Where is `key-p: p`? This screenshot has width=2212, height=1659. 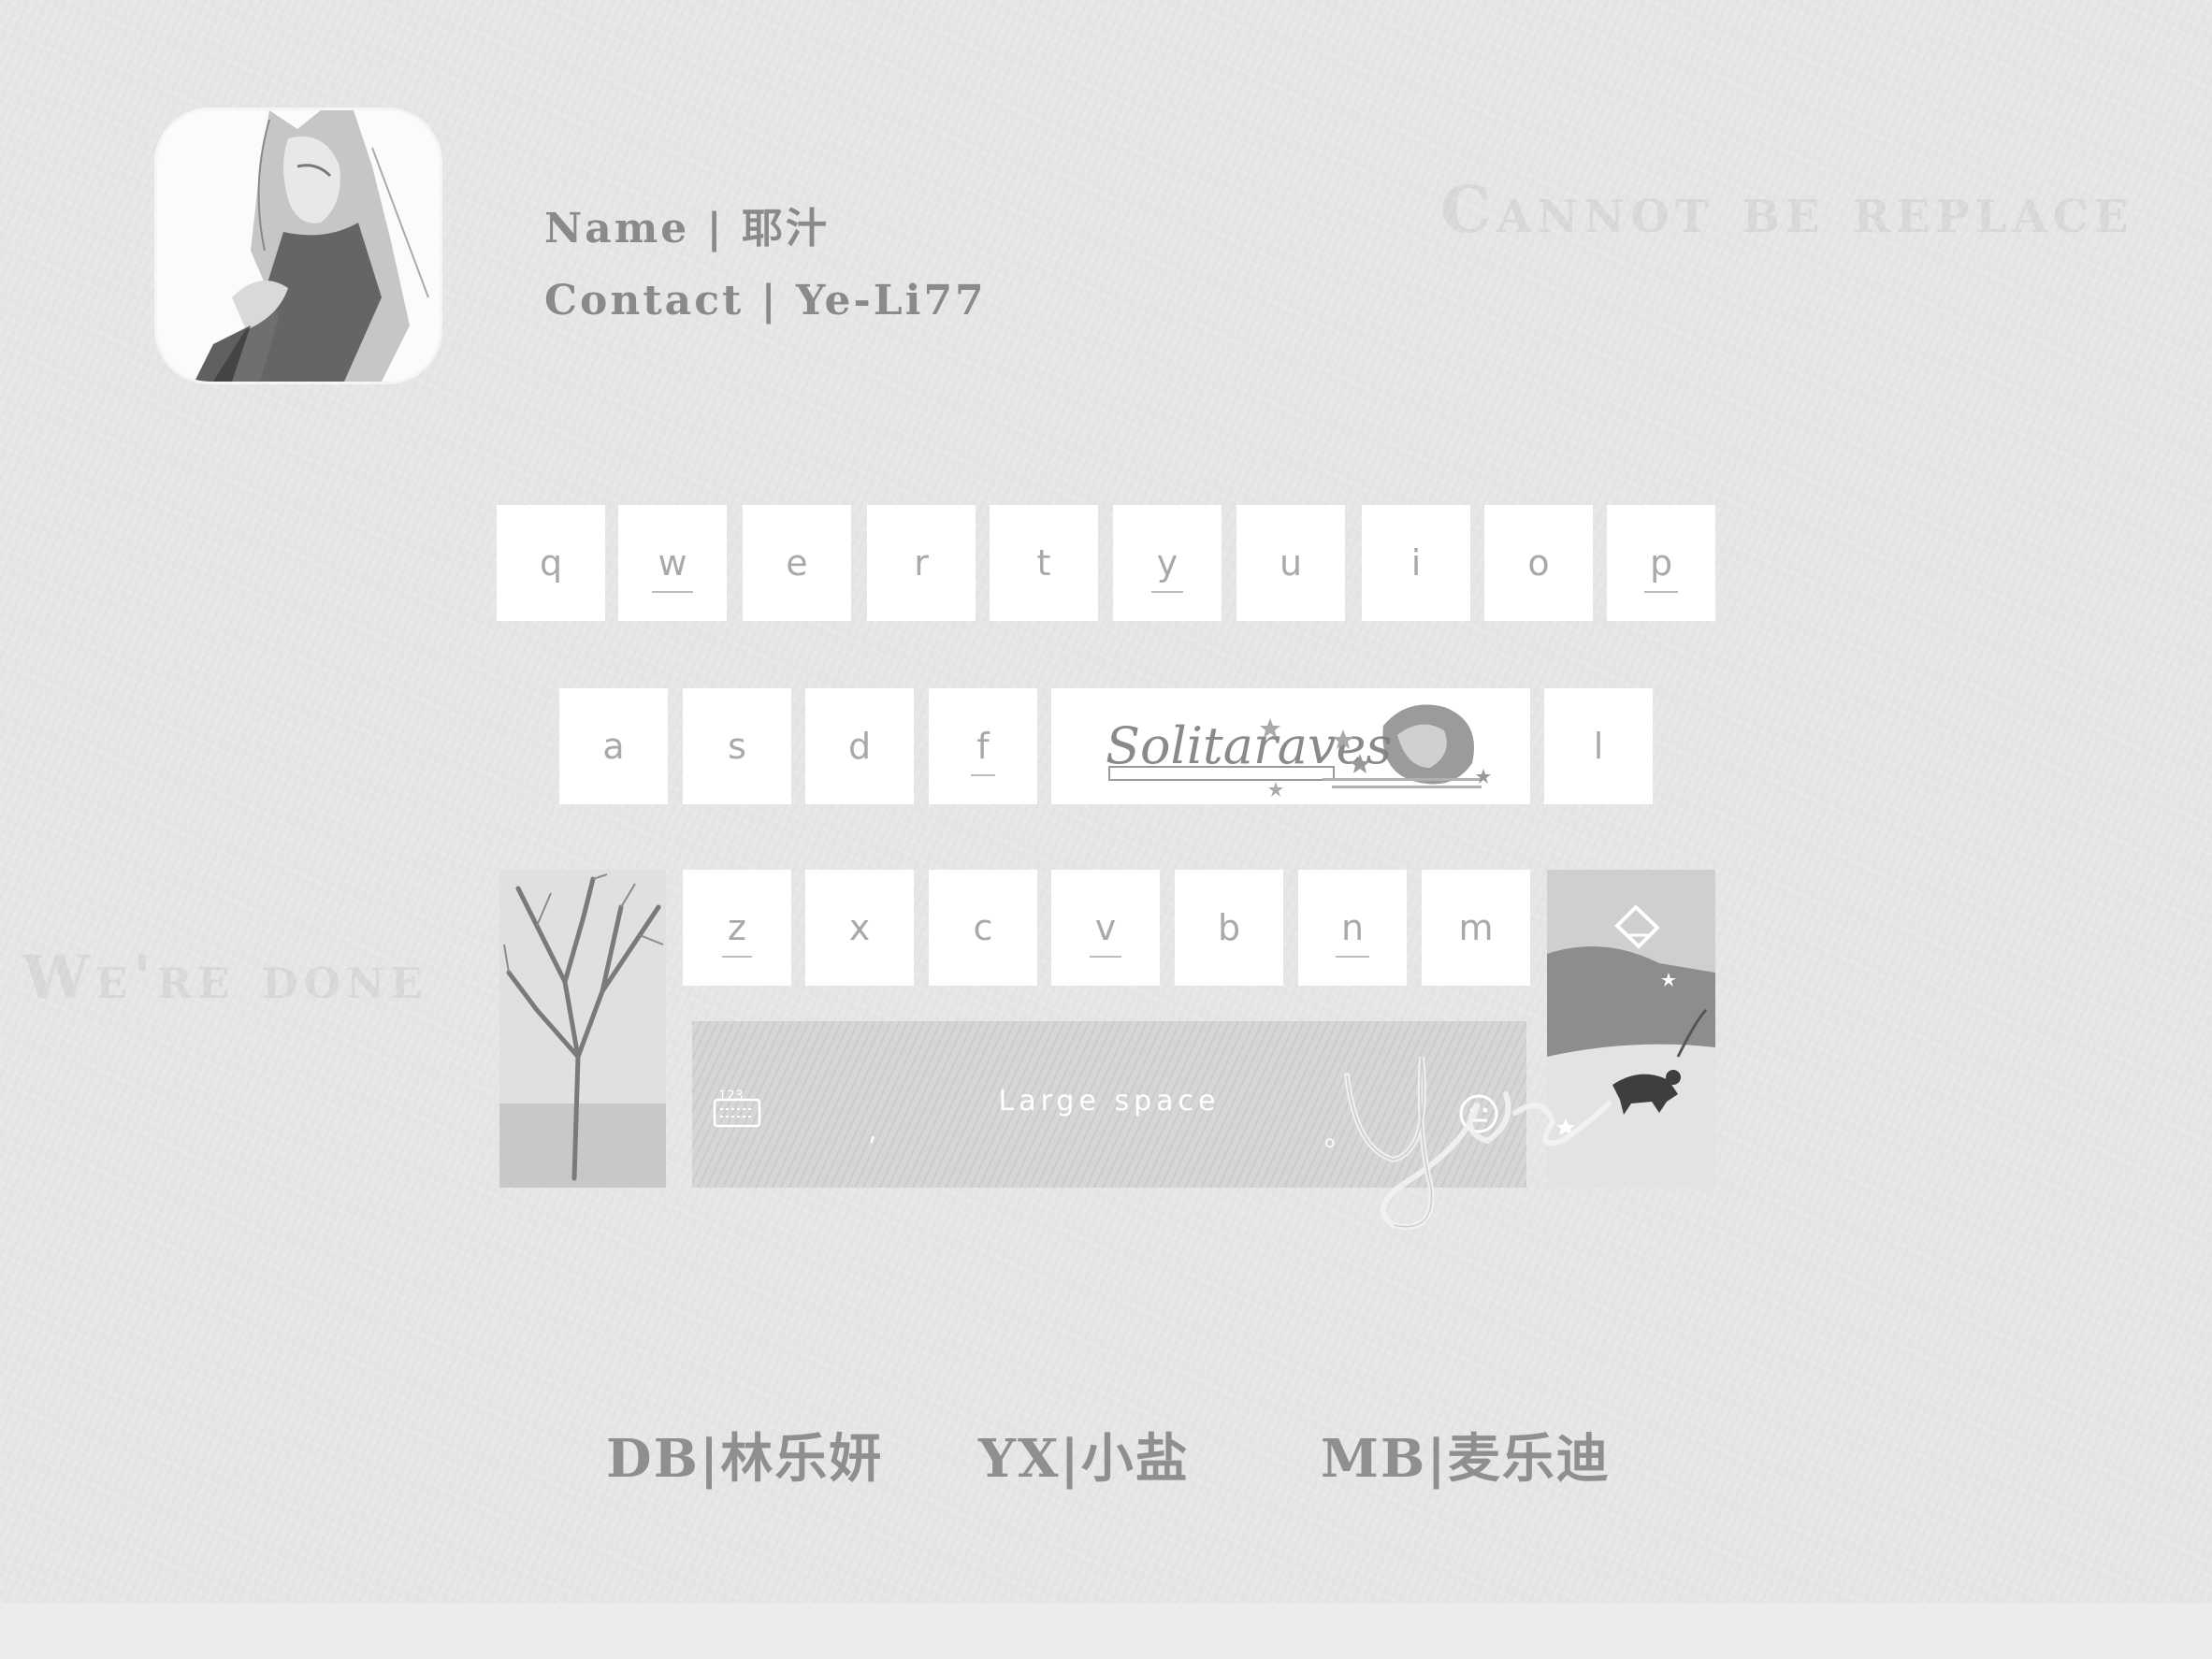
key-p: p is located at coordinates (1661, 563).